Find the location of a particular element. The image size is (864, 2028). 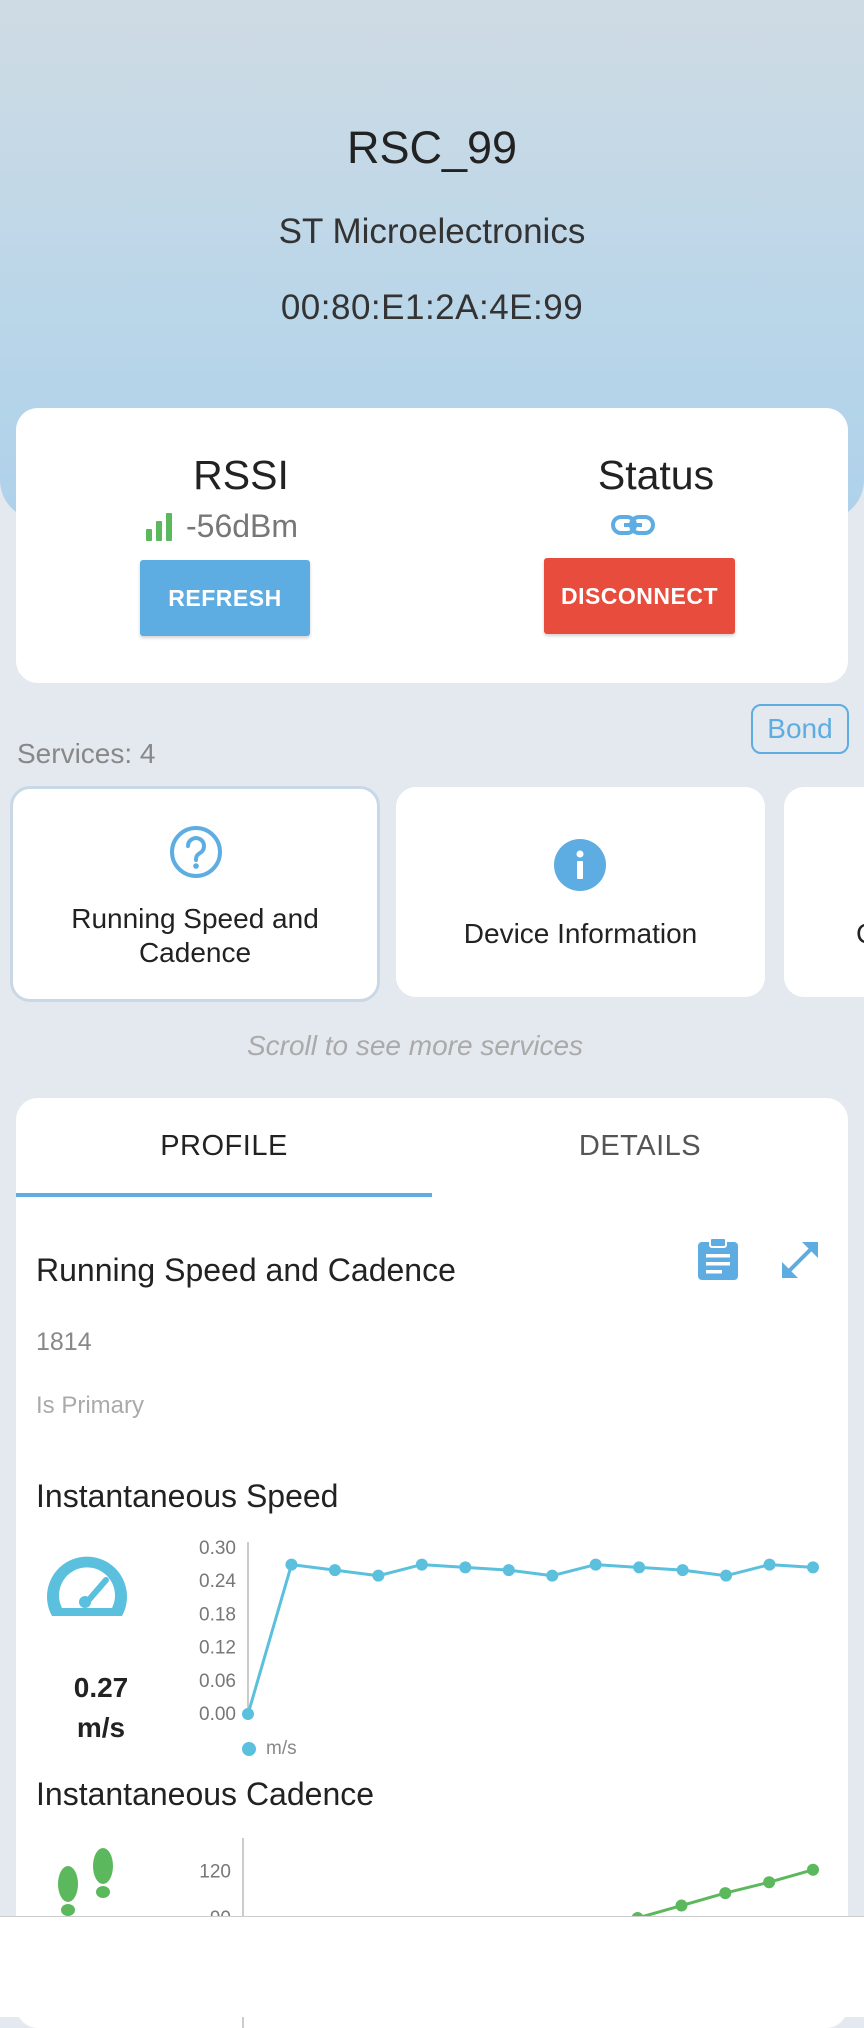

speed-chart: 0.00 0.06 0.12 0.18 0.24 0.30 is located at coordinates (509, 1631).